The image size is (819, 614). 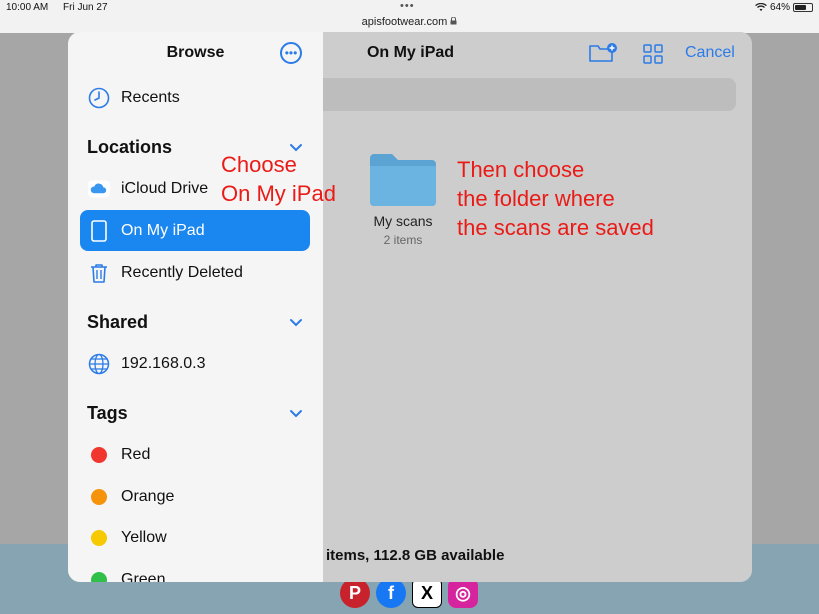 What do you see at coordinates (195, 537) in the screenshot?
I see `sidebar-item-tag-yellow: Yellow` at bounding box center [195, 537].